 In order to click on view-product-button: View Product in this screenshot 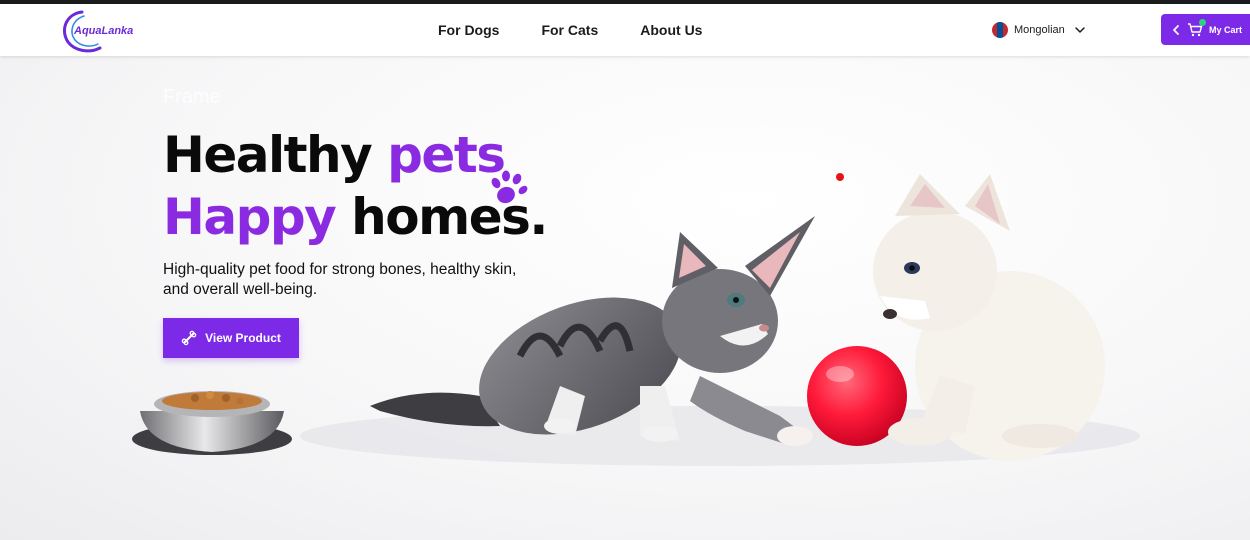, I will do `click(231, 338)`.